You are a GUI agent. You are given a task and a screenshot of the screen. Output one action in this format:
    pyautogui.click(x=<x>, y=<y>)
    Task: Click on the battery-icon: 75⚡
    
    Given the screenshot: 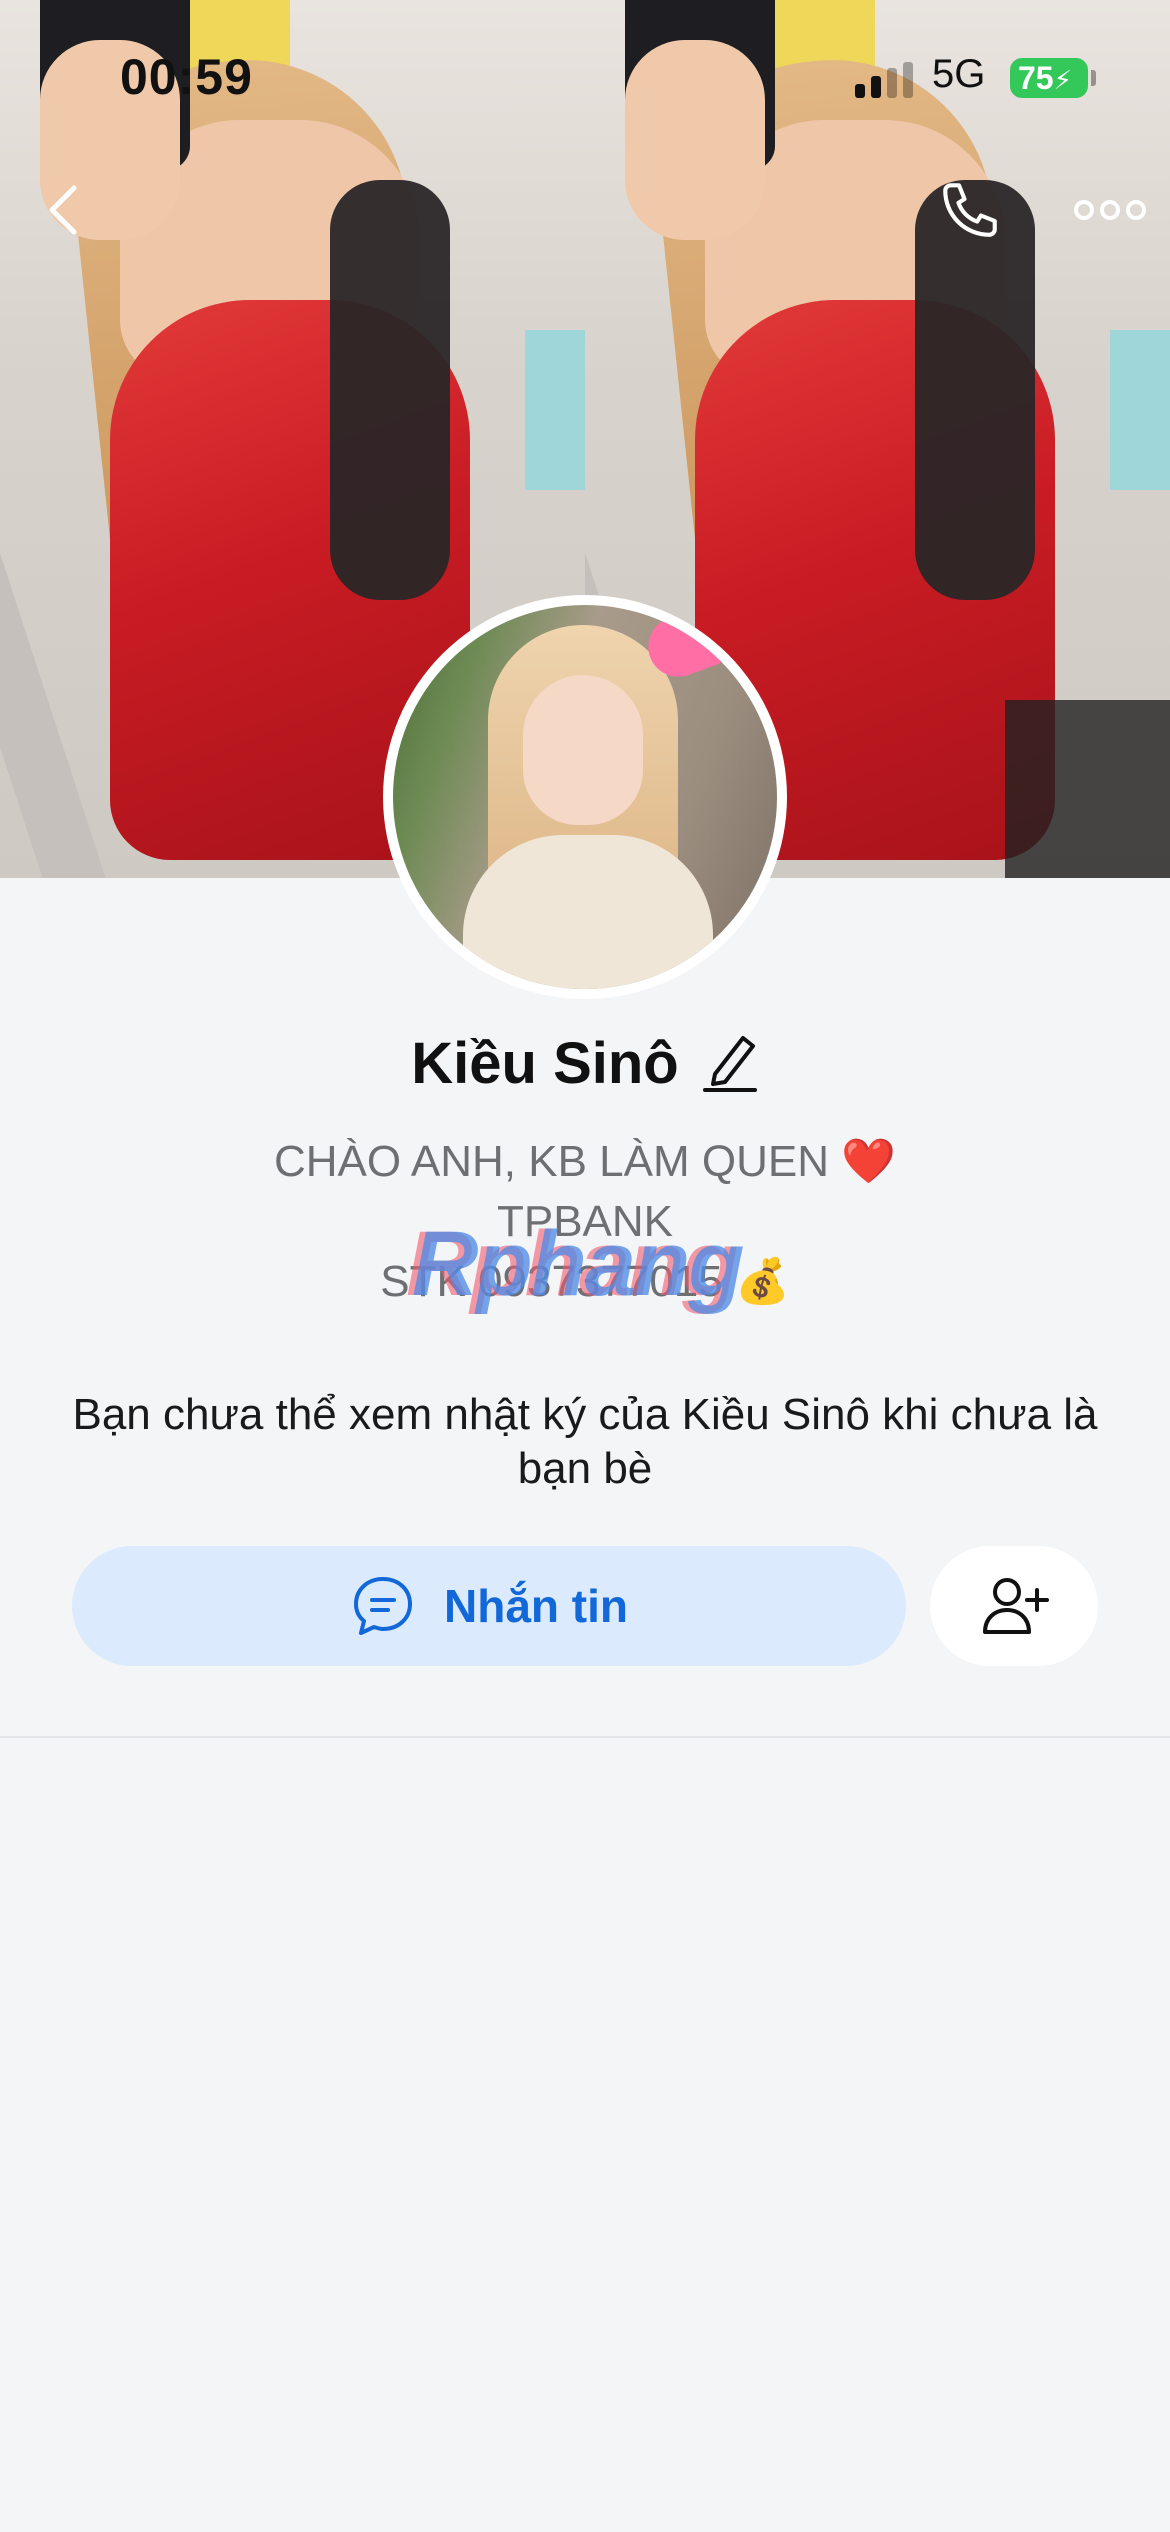 What is the action you would take?
    pyautogui.click(x=1049, y=78)
    